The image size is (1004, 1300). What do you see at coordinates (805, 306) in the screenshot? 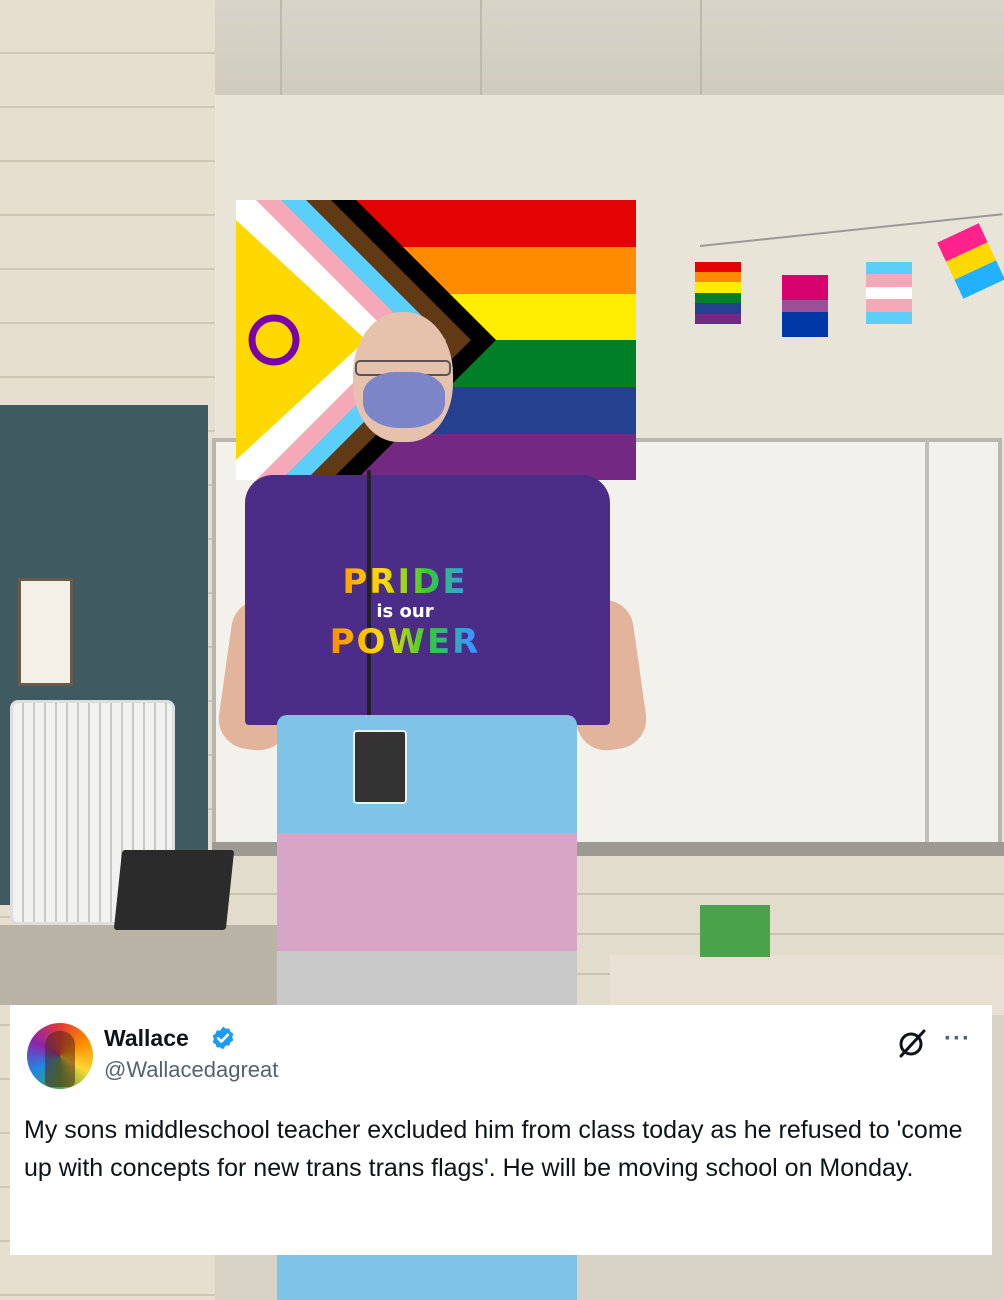
I see `bi-pennant` at bounding box center [805, 306].